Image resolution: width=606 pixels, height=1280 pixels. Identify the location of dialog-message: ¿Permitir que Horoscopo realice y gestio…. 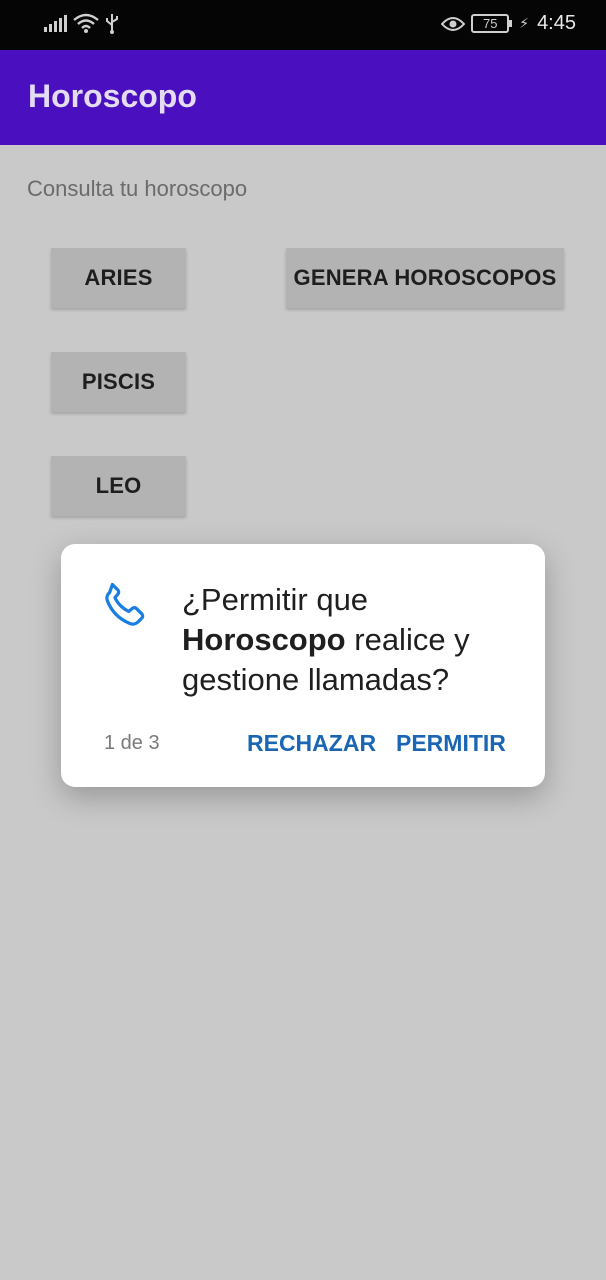
(352, 640).